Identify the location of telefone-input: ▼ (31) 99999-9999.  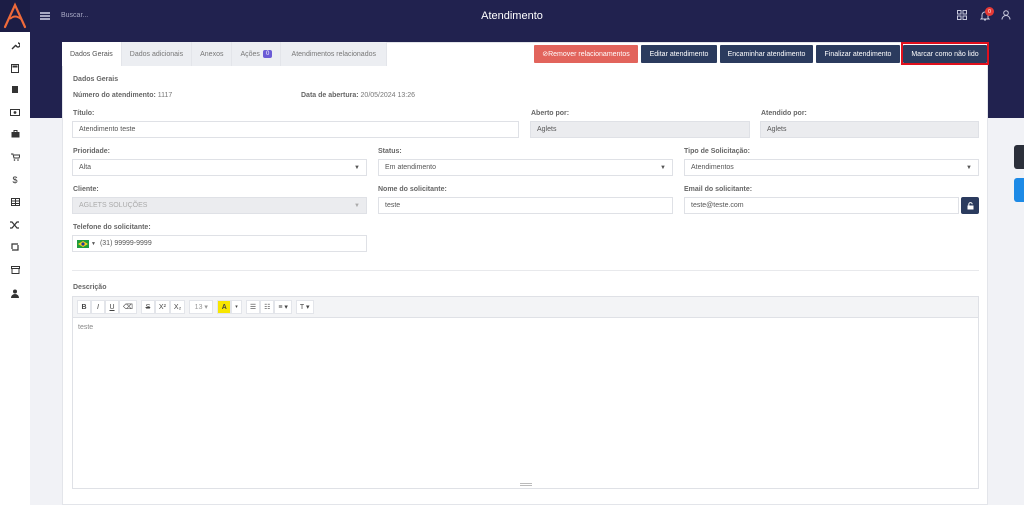
(219, 243).